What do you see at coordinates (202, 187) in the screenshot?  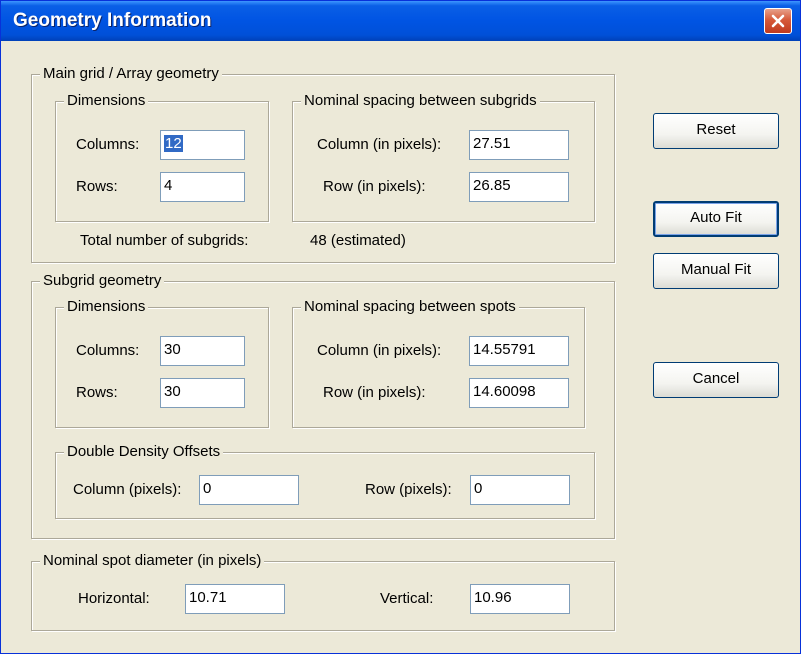 I see `main-grid-rows-input: 4` at bounding box center [202, 187].